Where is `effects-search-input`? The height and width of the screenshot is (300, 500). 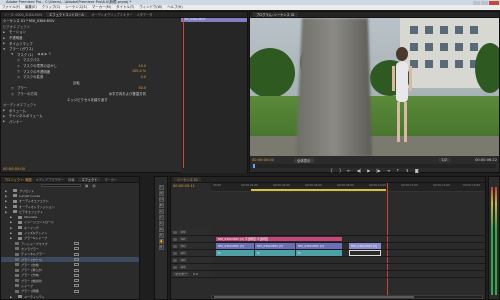
effects-search-input is located at coordinates (61, 185).